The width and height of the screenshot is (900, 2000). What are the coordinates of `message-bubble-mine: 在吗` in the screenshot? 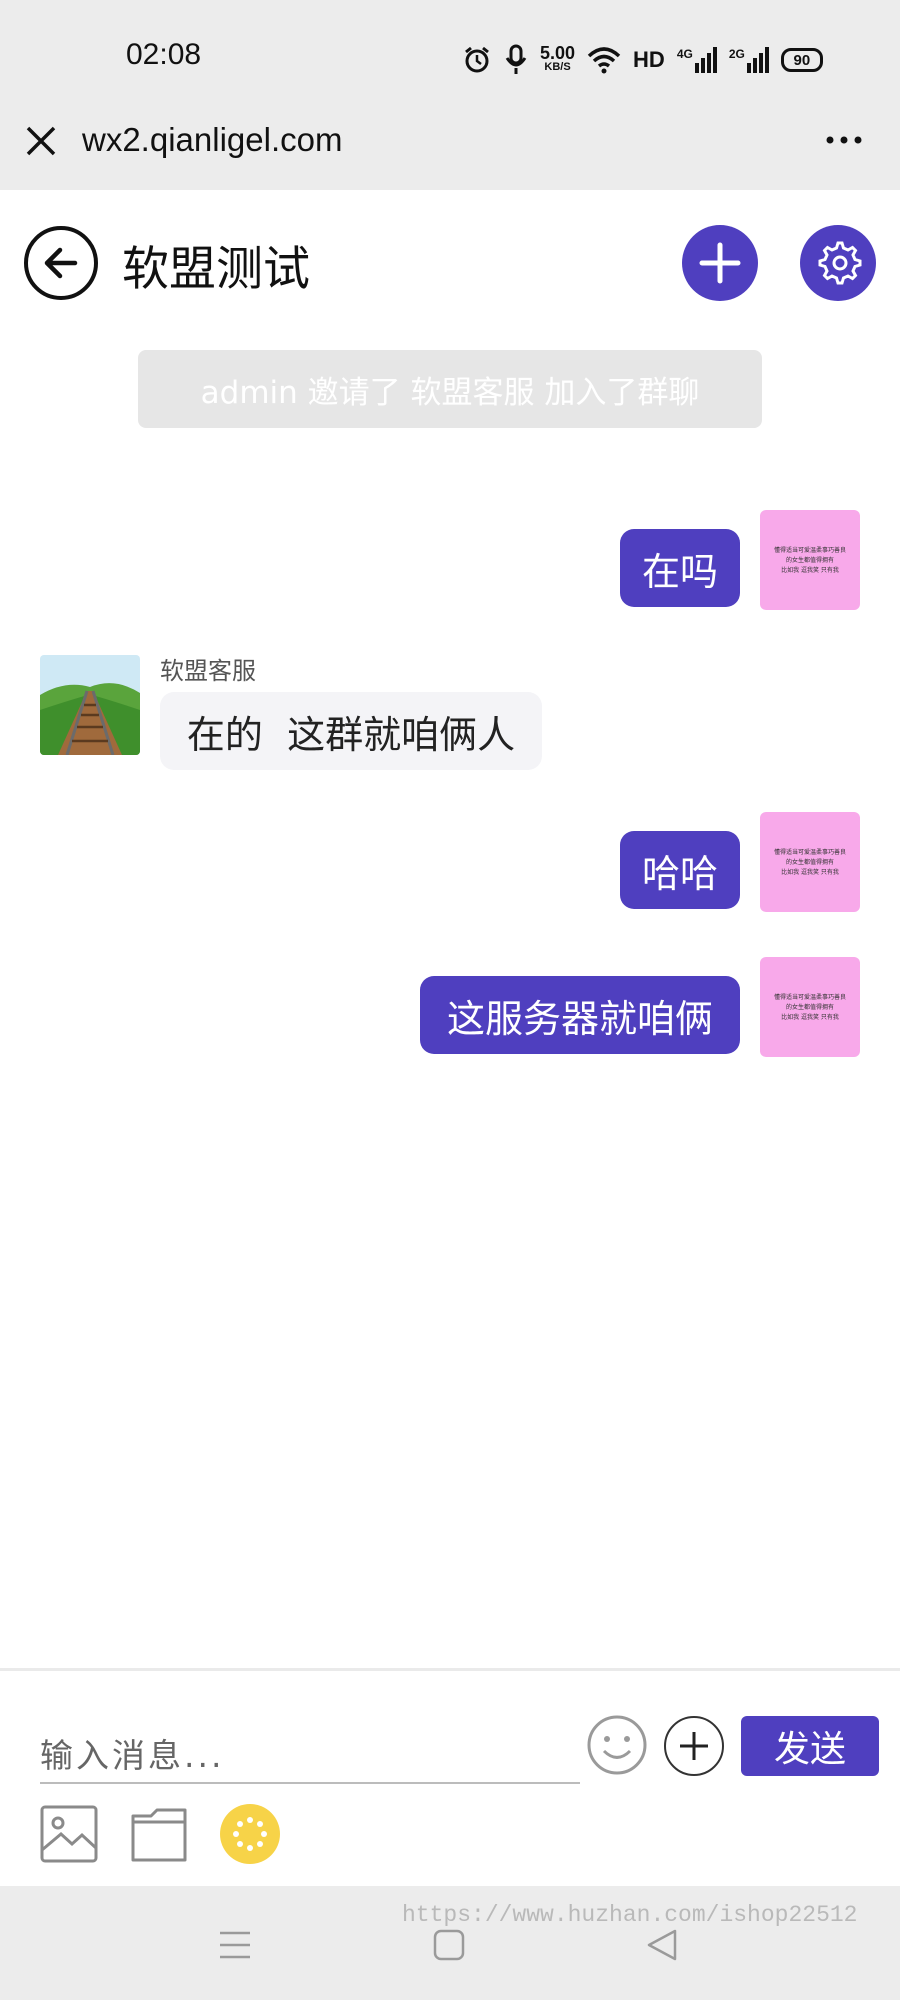 It's located at (680, 568).